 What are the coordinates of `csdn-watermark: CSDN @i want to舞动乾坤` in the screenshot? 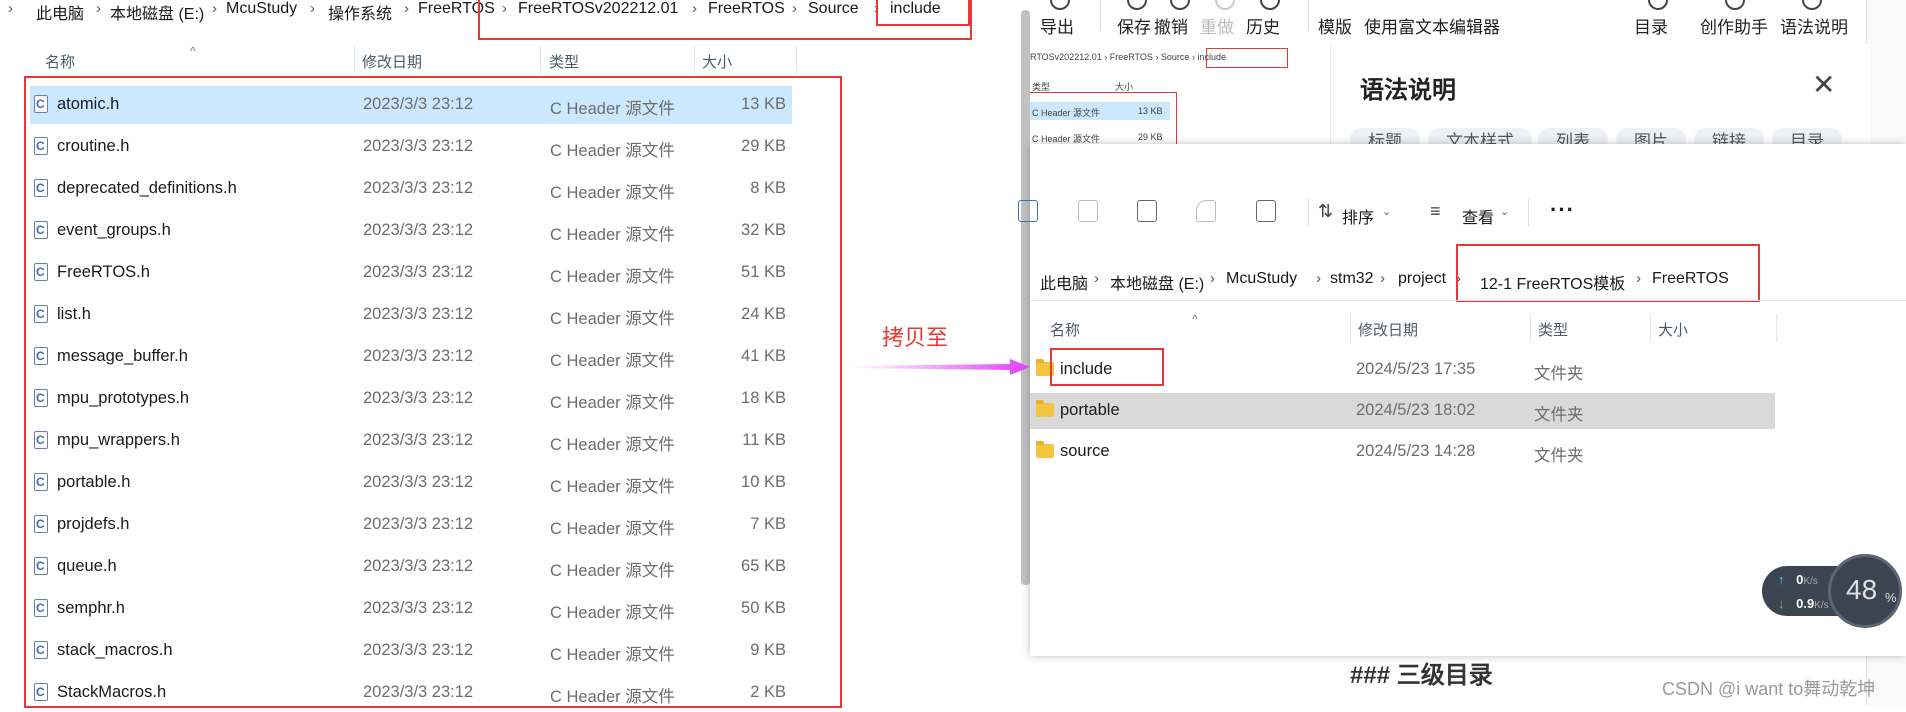 It's located at (1769, 689).